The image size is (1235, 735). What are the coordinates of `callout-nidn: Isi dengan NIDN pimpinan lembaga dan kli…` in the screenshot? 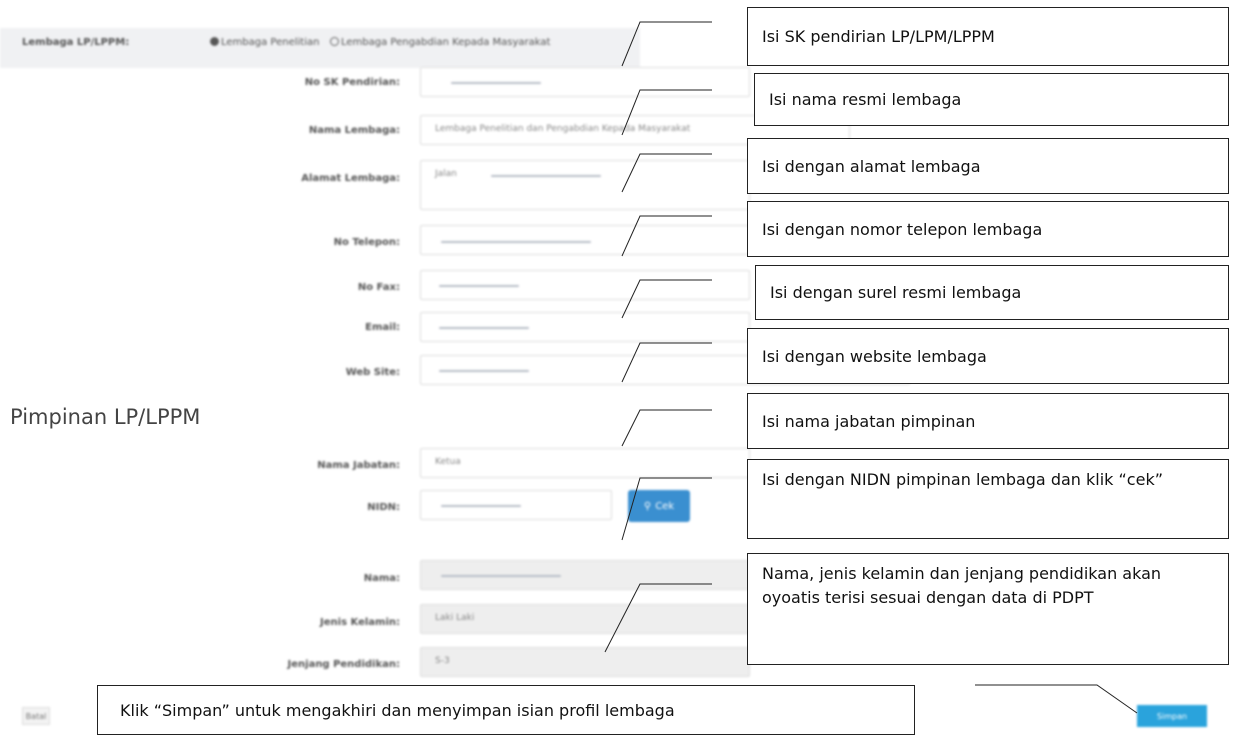 It's located at (988, 499).